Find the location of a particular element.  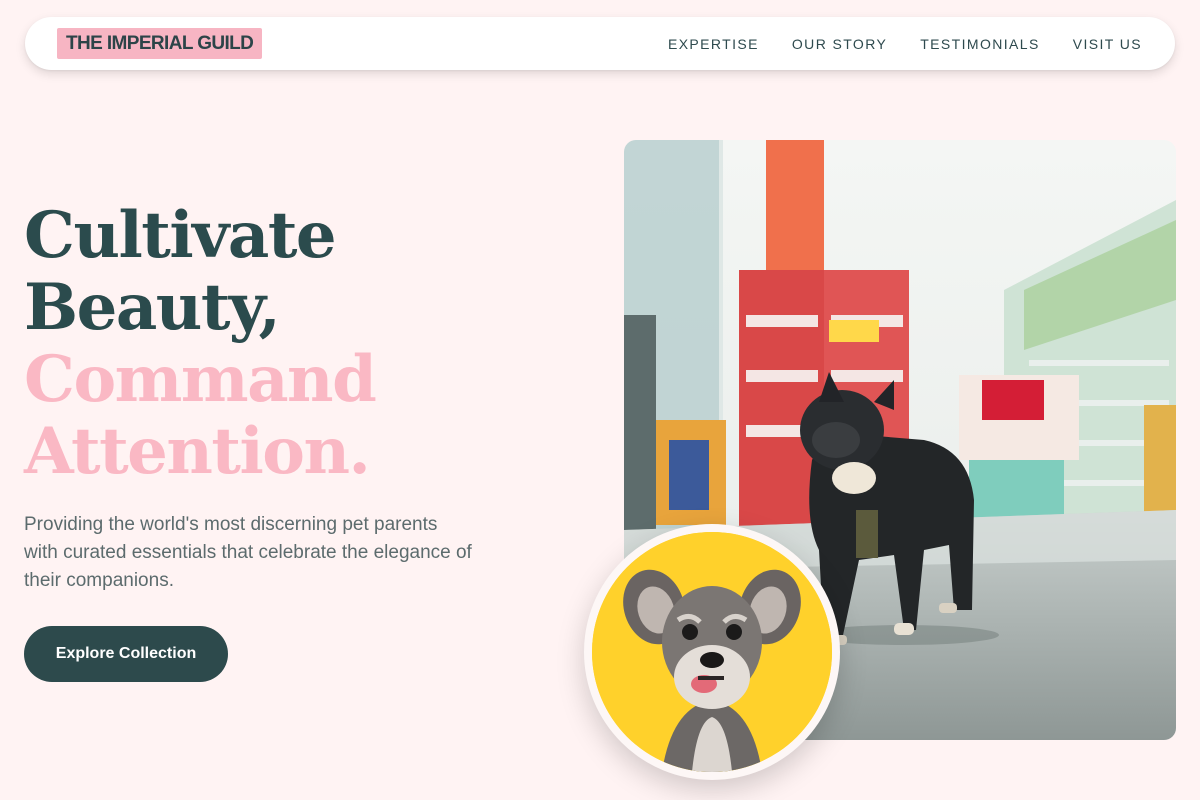

schnauzer-puppy-photo is located at coordinates (712, 652).